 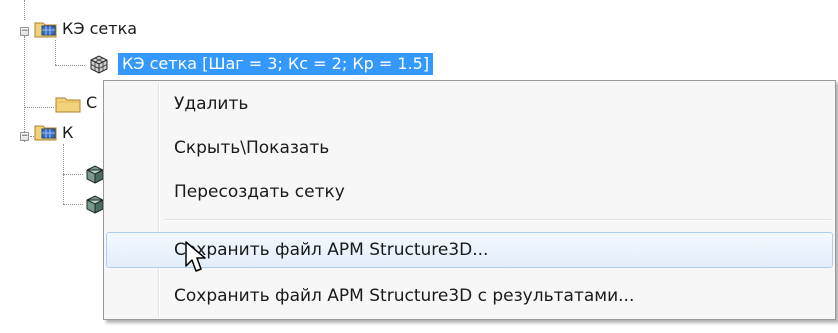 I want to click on tree-node-mesh: КЭ сетка, so click(x=99, y=29).